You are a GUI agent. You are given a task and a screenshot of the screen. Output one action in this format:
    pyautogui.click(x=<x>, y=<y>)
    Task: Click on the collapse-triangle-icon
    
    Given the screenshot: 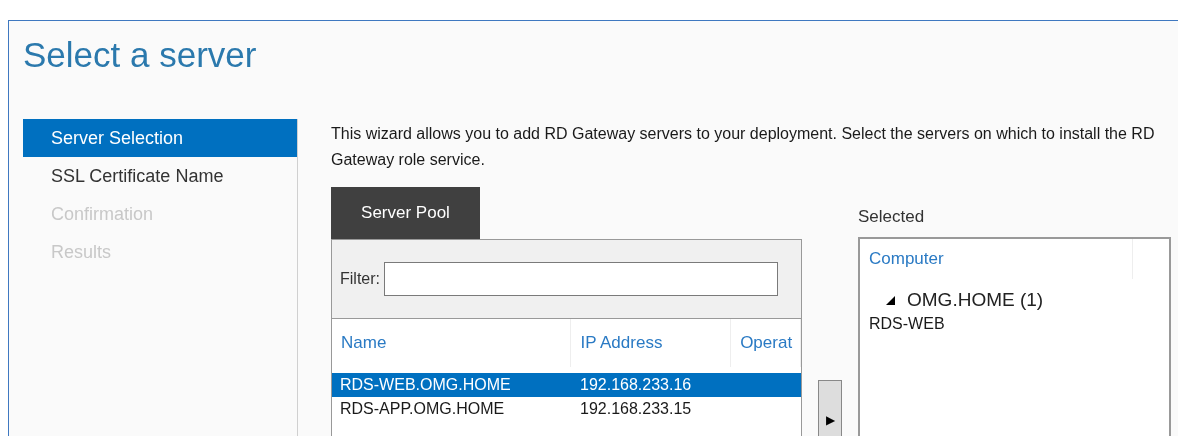 What is the action you would take?
    pyautogui.click(x=890, y=300)
    